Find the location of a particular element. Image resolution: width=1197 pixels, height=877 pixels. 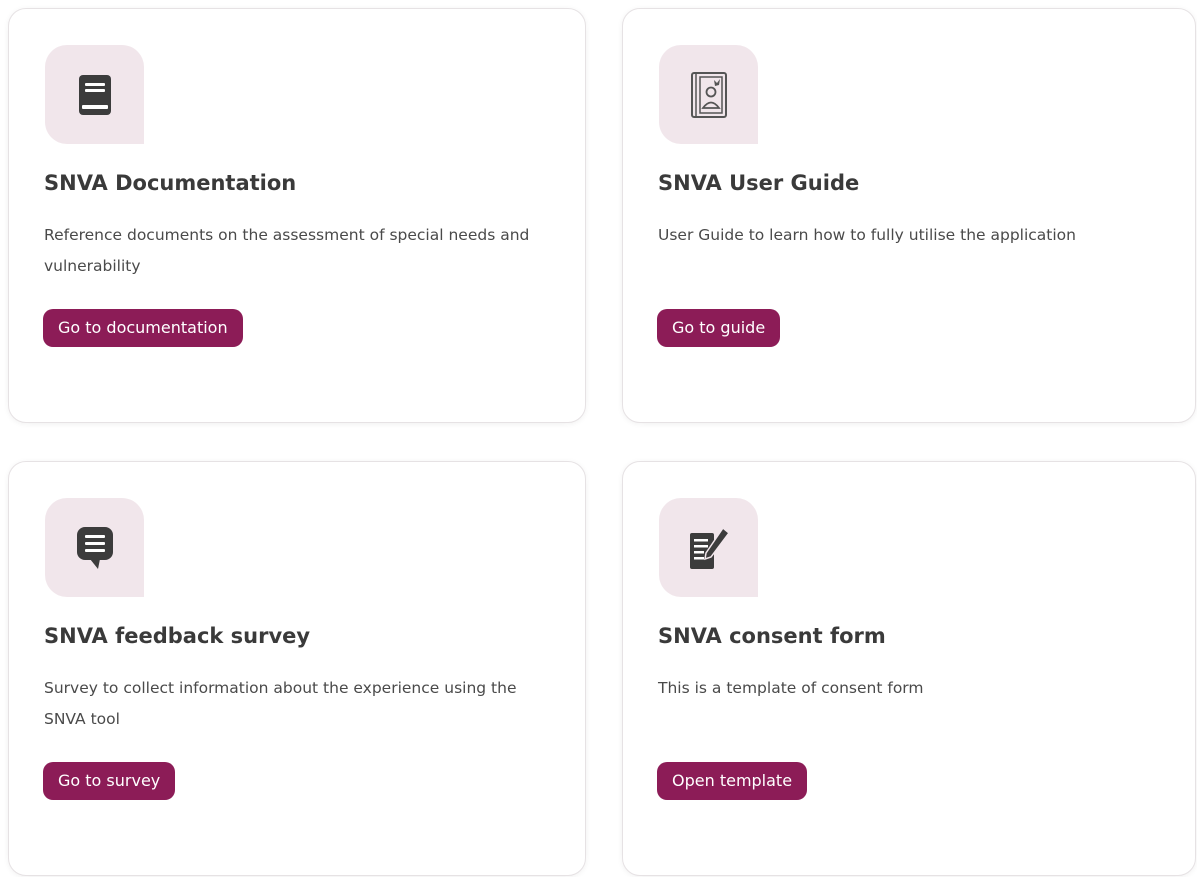

card-title: SNVA Documentation is located at coordinates (170, 183).